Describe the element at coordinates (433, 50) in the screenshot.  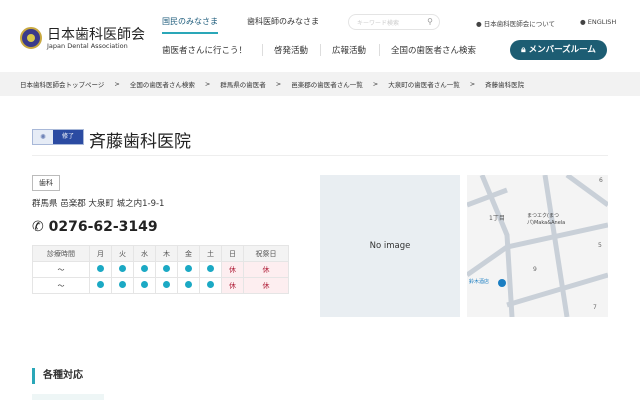
I see `nav-search: 全国の歯医者さん検索` at that location.